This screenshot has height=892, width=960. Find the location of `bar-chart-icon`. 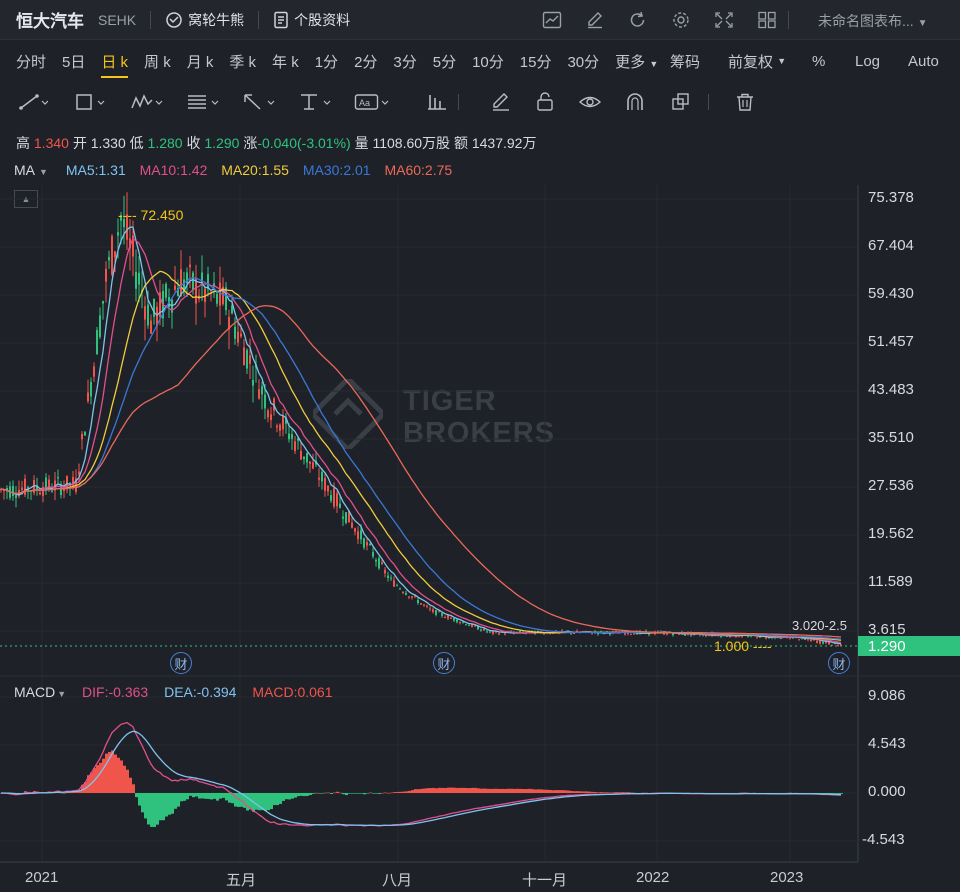

bar-chart-icon is located at coordinates (437, 102).